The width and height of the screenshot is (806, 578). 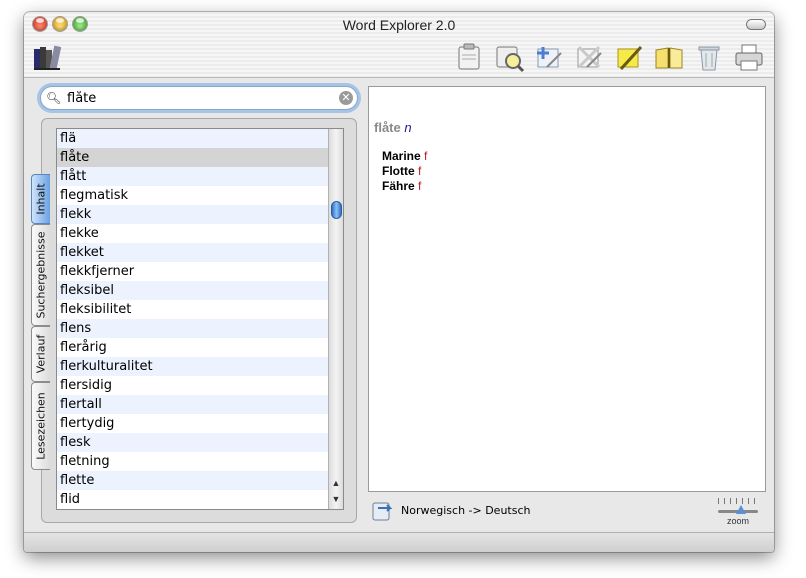 I want to click on zoom-ticks, so click(x=738, y=501).